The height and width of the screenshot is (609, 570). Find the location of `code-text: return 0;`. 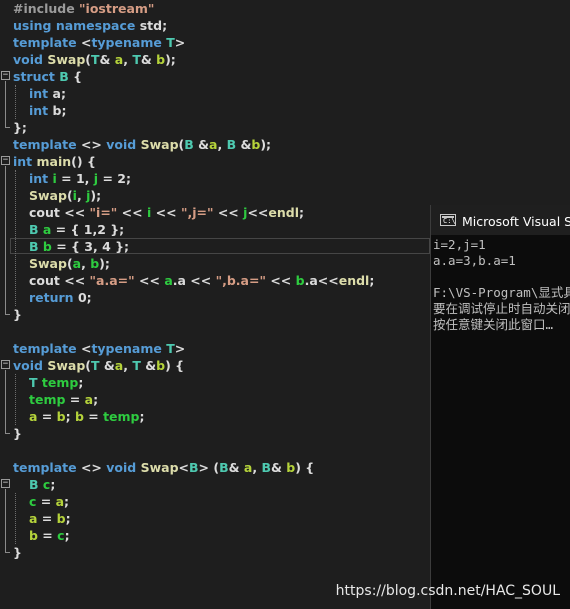

code-text: return 0; is located at coordinates (60, 297).